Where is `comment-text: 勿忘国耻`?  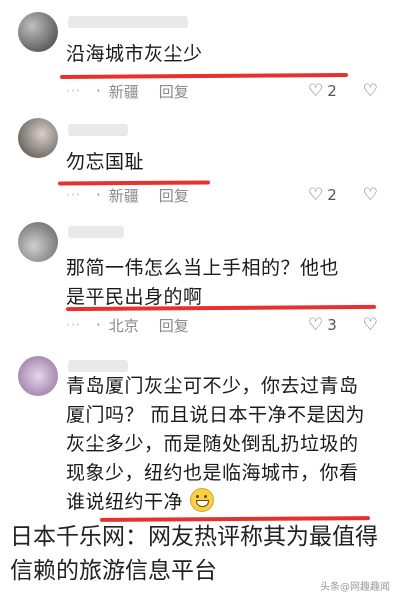 comment-text: 勿忘国耻 is located at coordinates (105, 162).